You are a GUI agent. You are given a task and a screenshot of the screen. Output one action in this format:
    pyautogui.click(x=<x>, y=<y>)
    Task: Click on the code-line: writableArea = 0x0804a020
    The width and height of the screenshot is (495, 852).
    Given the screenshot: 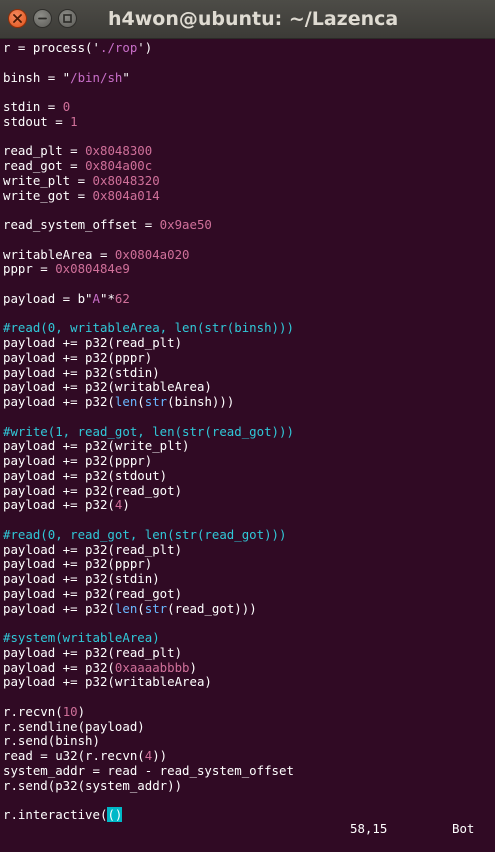 What is the action you would take?
    pyautogui.click(x=148, y=254)
    